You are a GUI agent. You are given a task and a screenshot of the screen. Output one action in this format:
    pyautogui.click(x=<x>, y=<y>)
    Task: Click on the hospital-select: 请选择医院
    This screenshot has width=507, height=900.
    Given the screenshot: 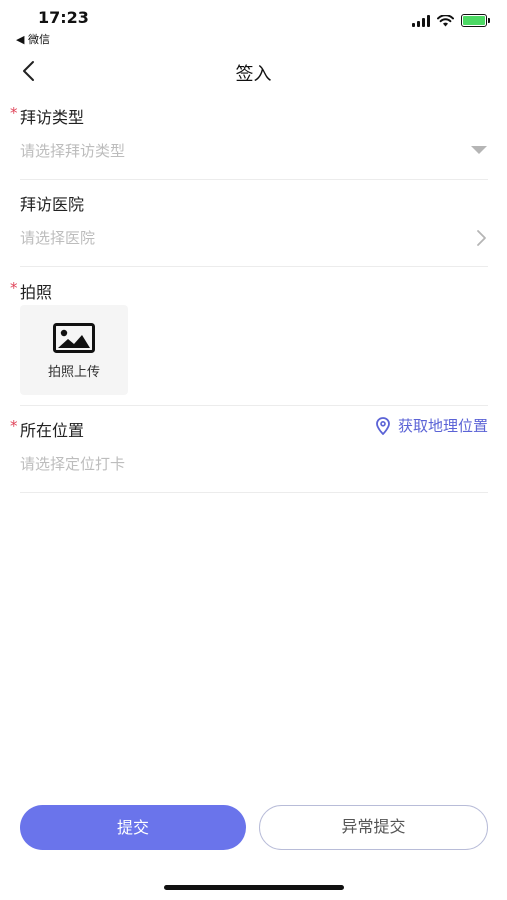 What is the action you would take?
    pyautogui.click(x=57, y=237)
    